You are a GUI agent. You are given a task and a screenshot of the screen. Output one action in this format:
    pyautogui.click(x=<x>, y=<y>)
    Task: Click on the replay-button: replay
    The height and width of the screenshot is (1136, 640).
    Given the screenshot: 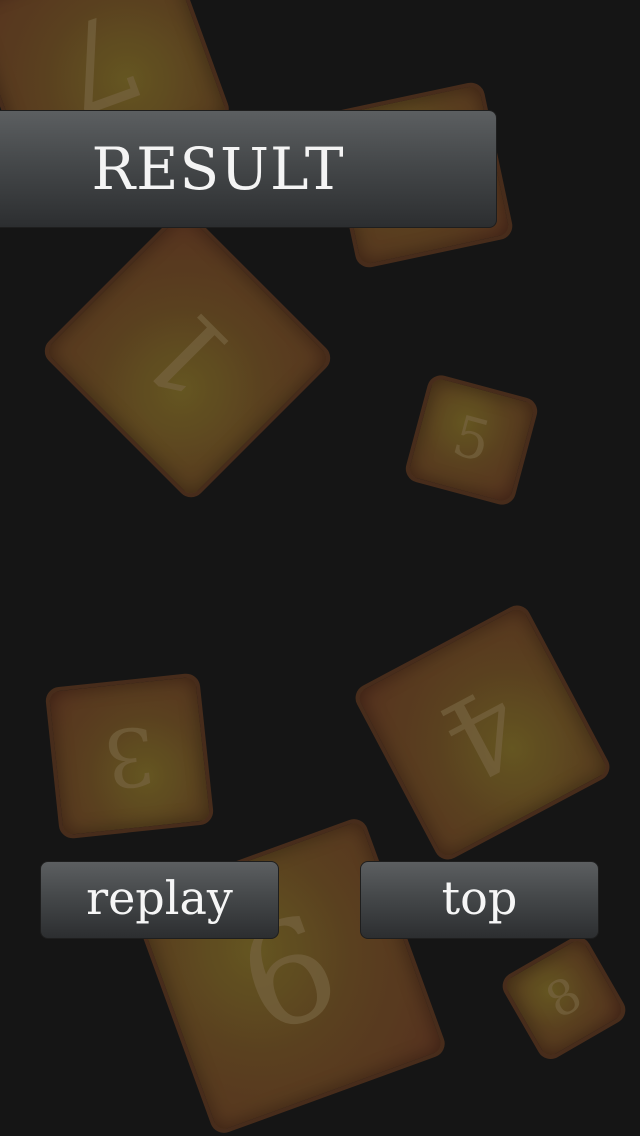 What is the action you would take?
    pyautogui.click(x=159, y=900)
    